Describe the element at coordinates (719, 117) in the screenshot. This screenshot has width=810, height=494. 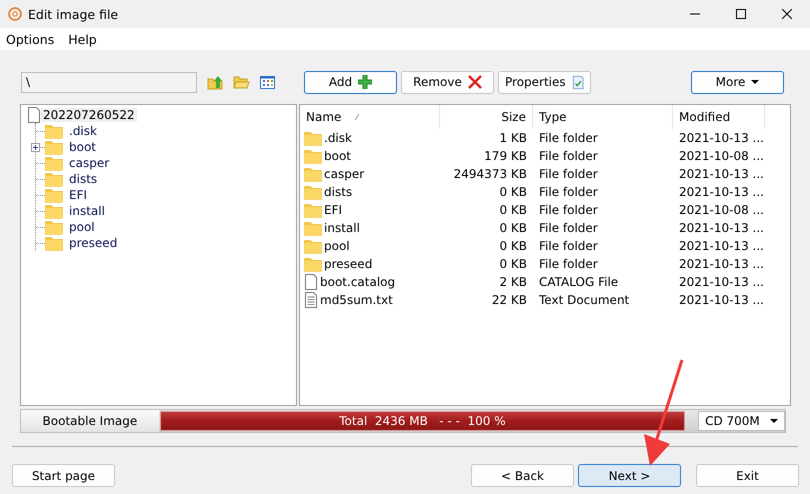
I see `column-header: Modified` at that location.